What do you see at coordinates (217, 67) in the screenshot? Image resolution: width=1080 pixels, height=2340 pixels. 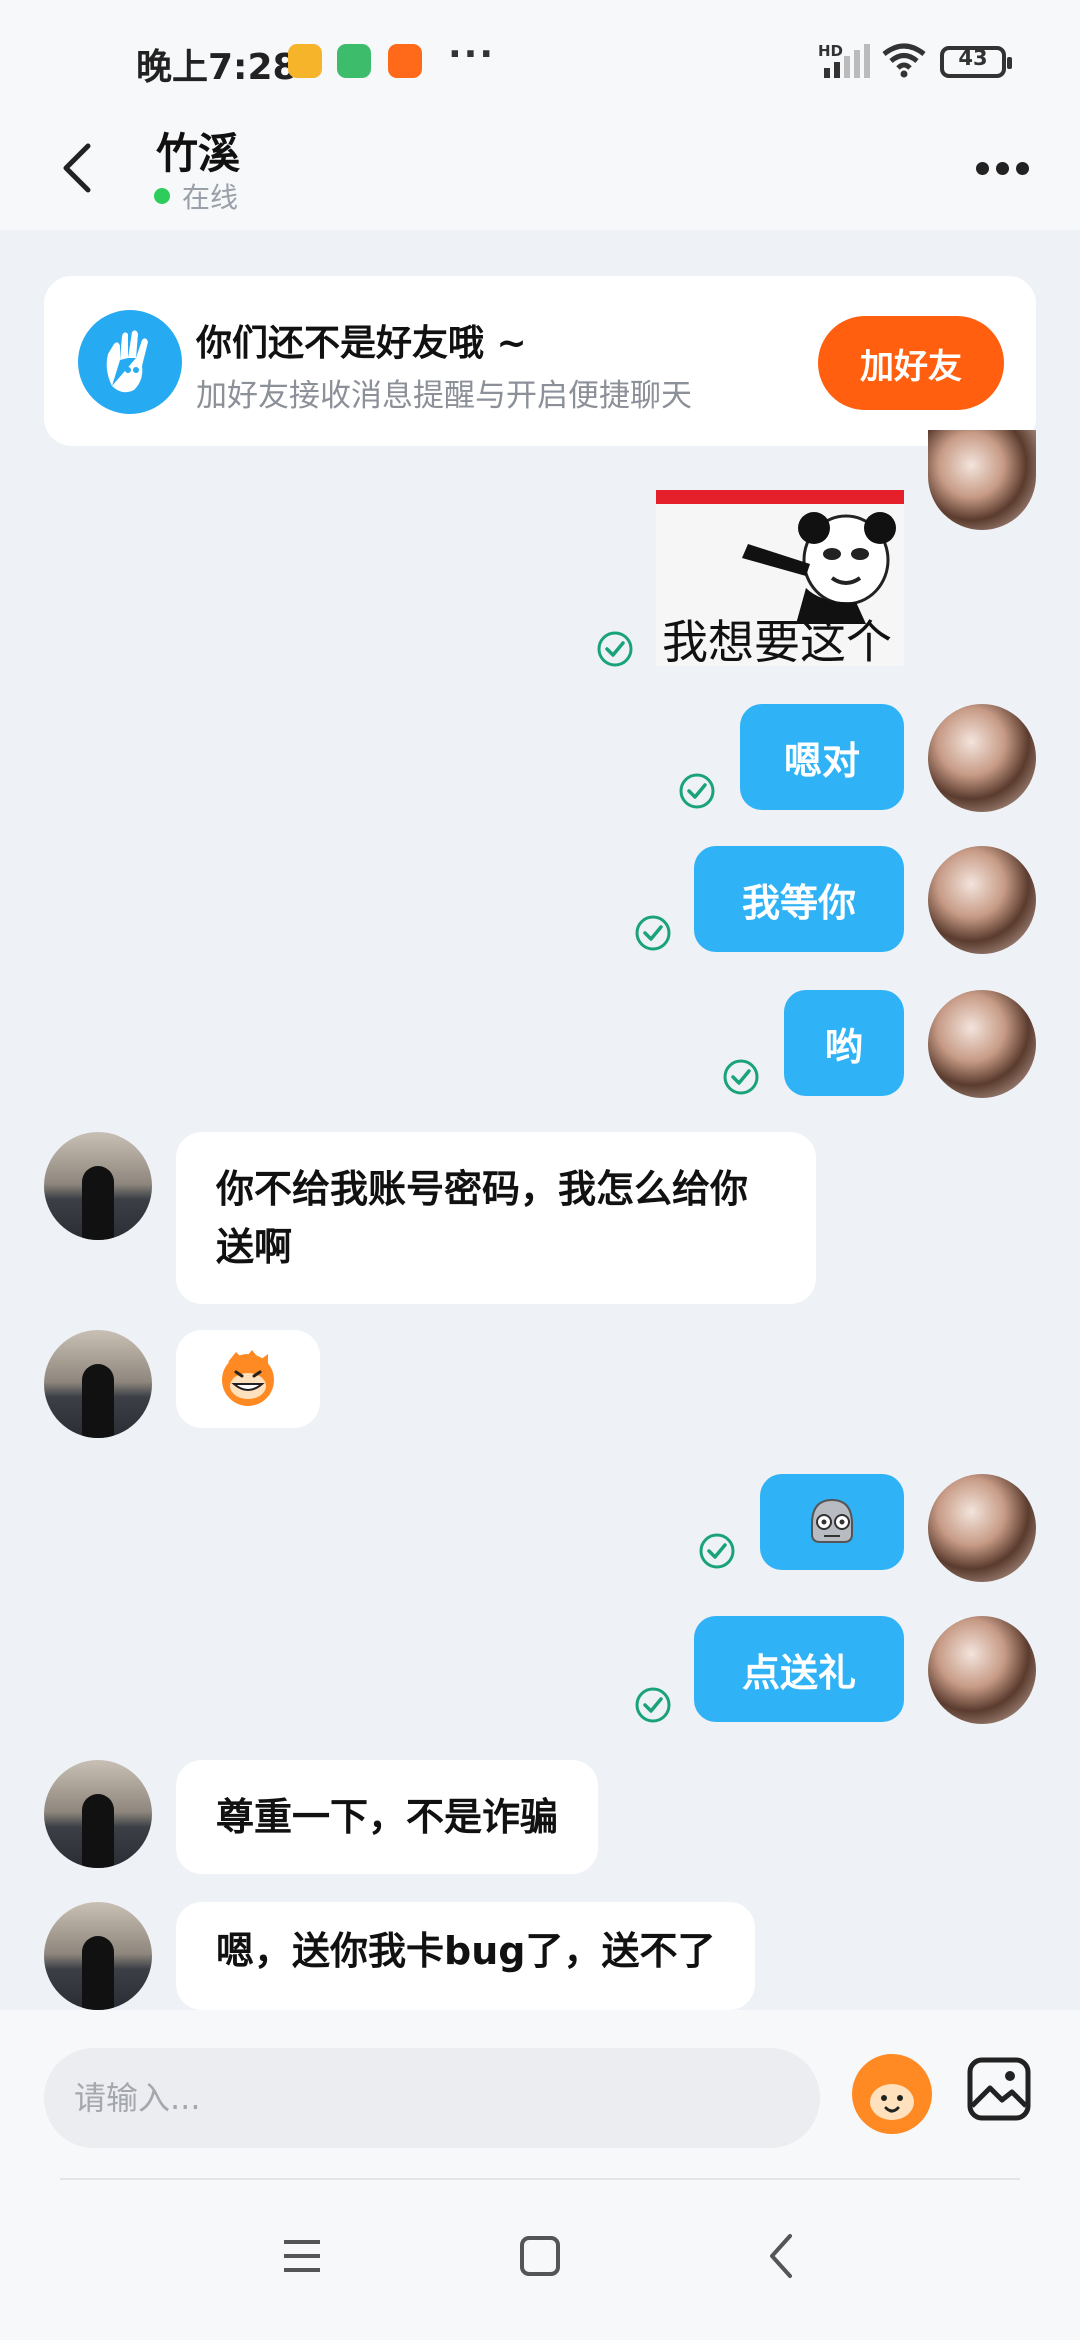 I see `status-time: 晚上7:28` at bounding box center [217, 67].